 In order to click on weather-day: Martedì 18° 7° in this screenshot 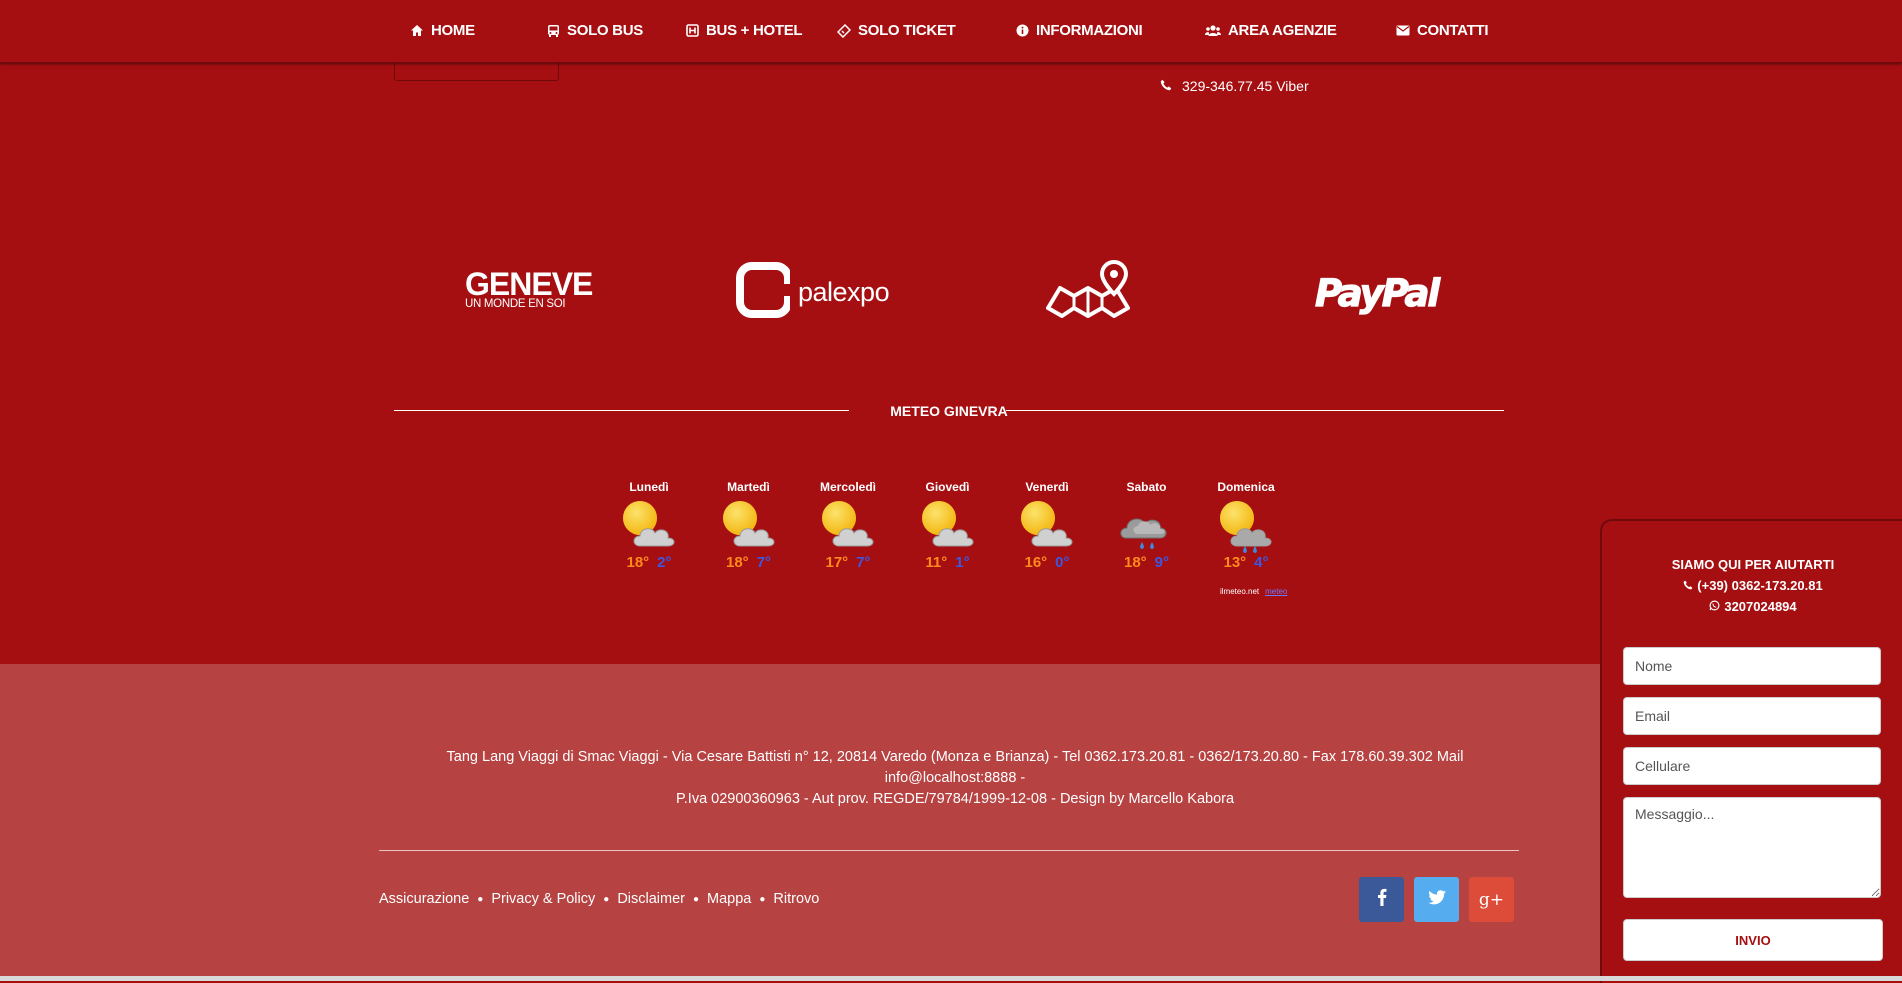, I will do `click(749, 525)`.